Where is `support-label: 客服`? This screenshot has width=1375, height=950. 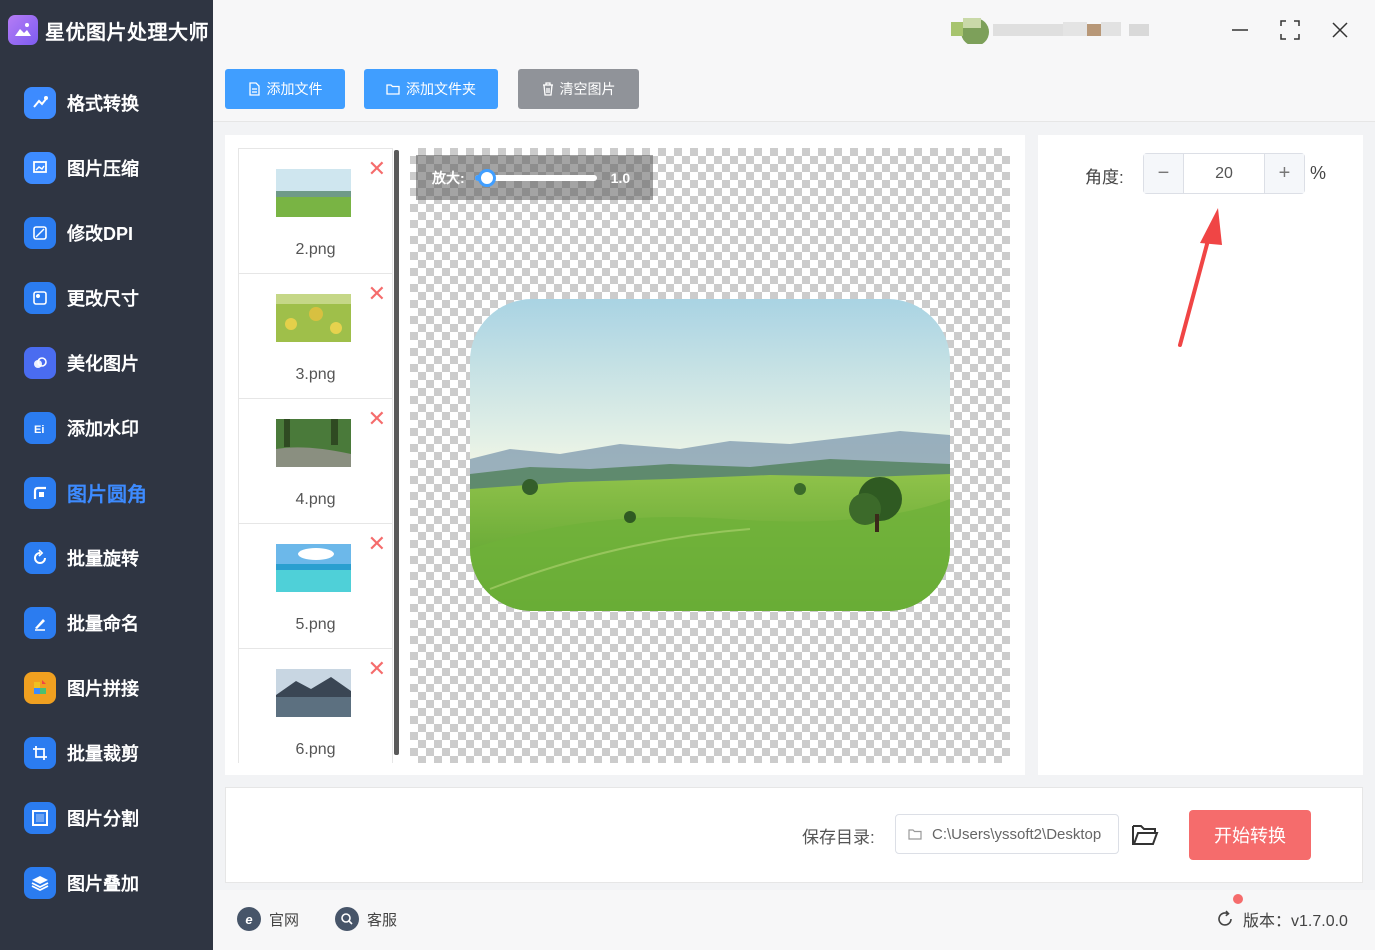
support-label: 客服 is located at coordinates (382, 920).